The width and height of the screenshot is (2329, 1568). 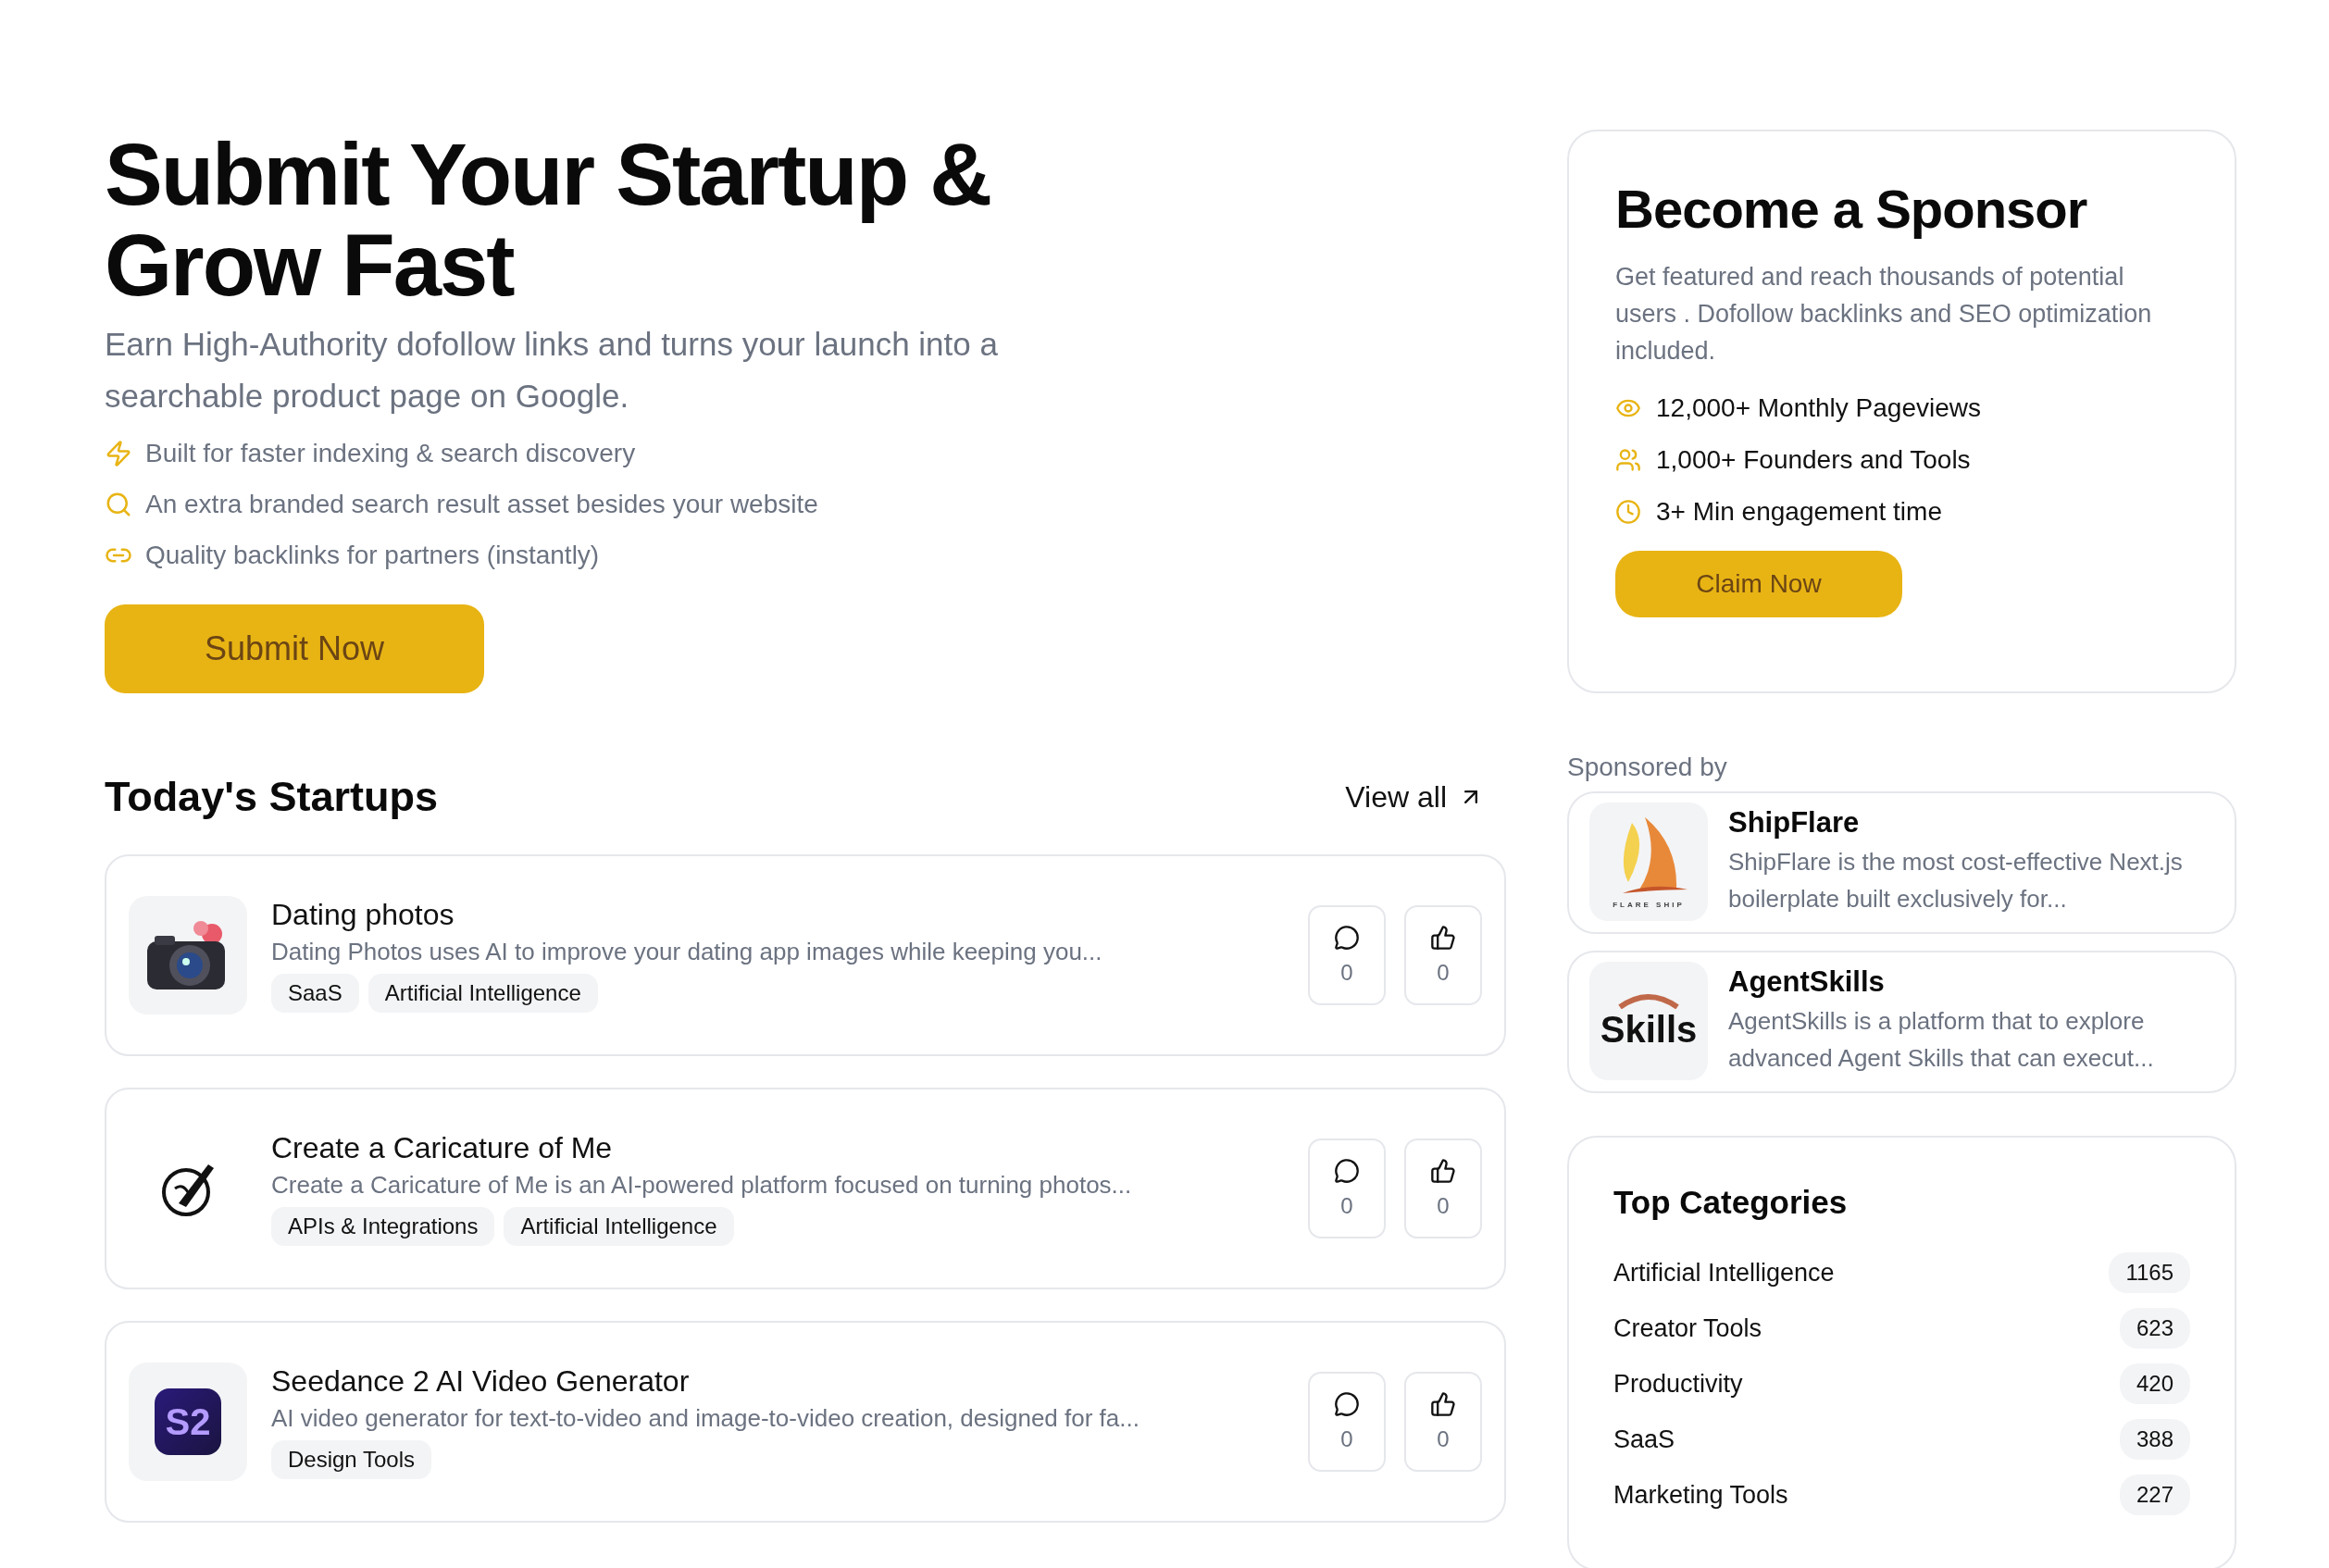 What do you see at coordinates (1794, 823) in the screenshot?
I see `sponsor-name: ShipFlare` at bounding box center [1794, 823].